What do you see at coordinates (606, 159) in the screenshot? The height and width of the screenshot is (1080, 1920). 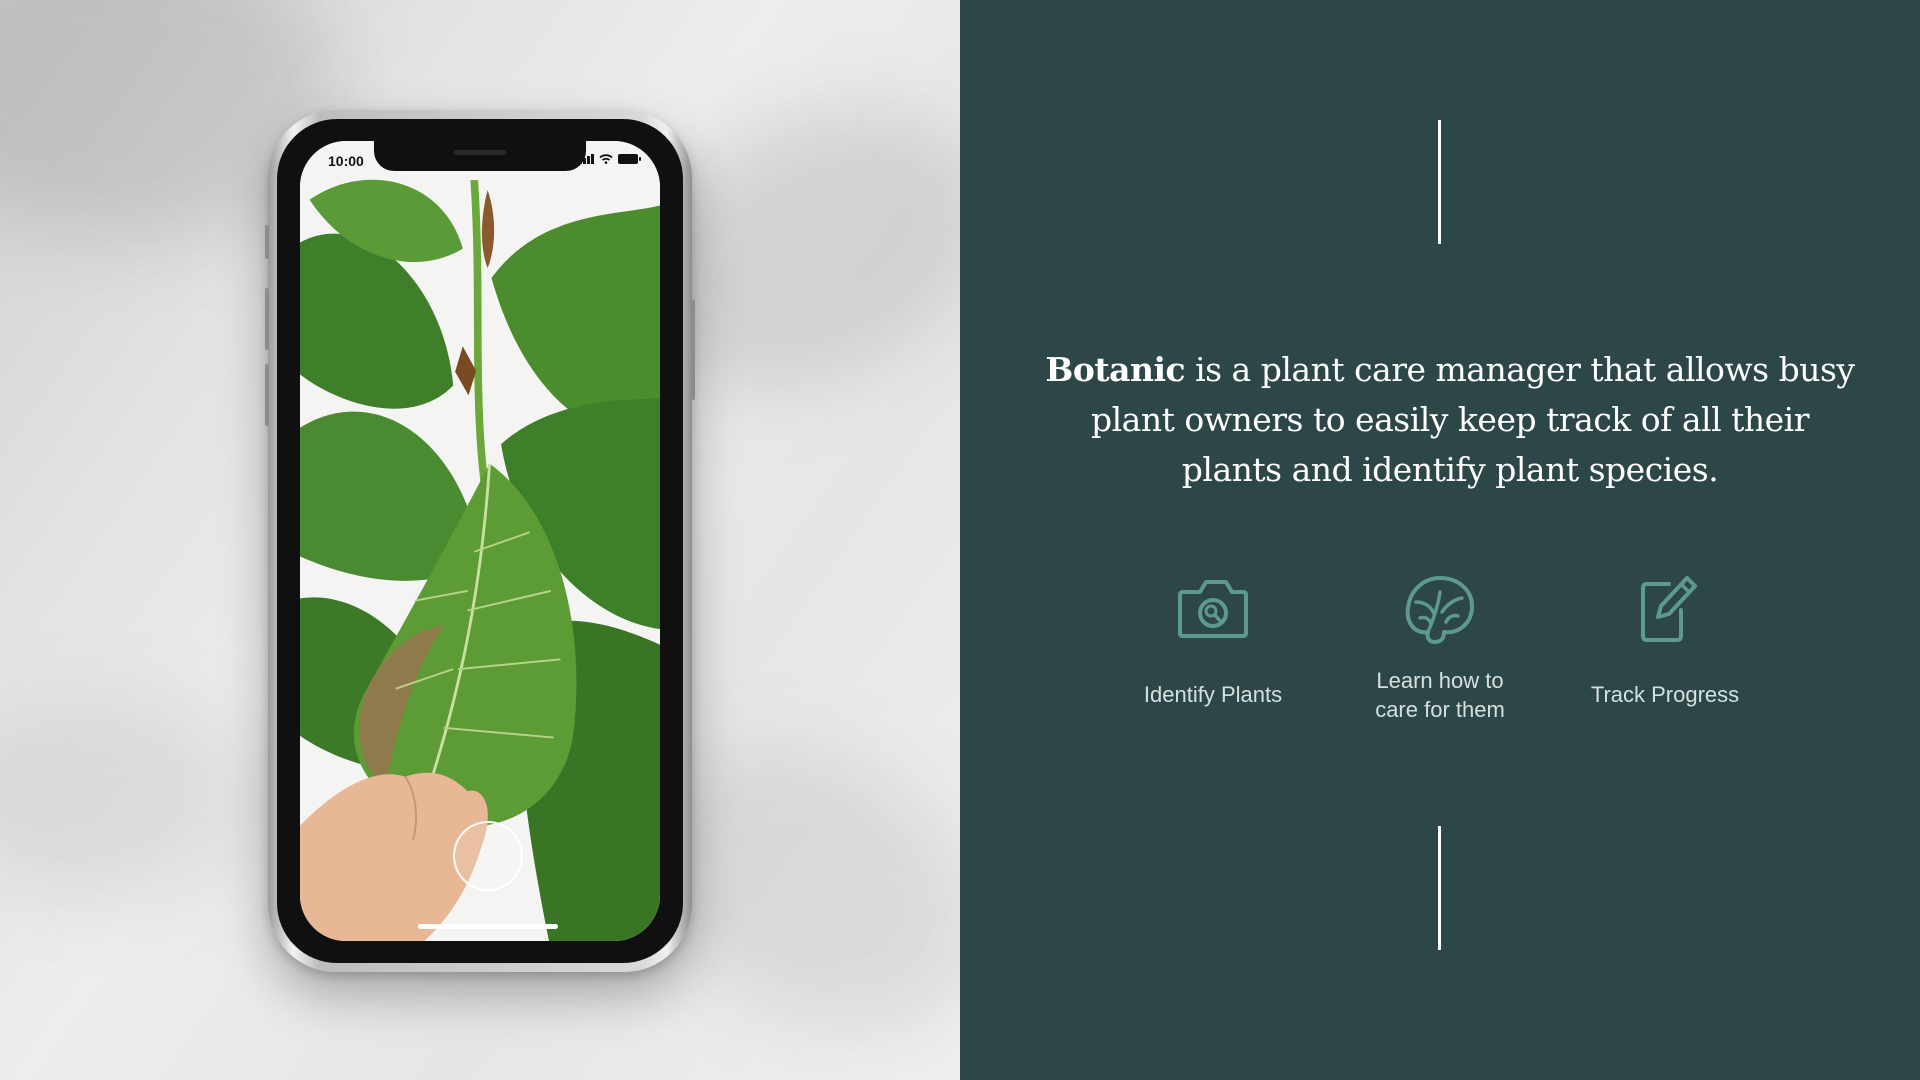 I see `wifi-icon` at bounding box center [606, 159].